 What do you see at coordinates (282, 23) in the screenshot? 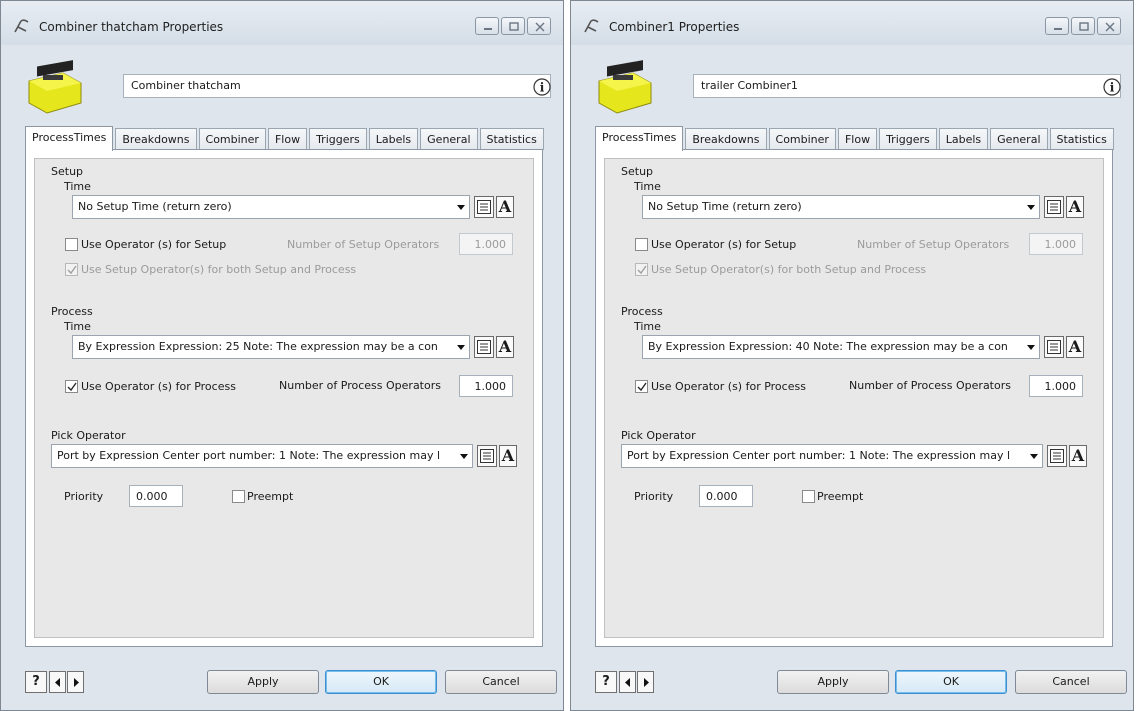
I see `title-bar: Combiner thatcham Properties` at bounding box center [282, 23].